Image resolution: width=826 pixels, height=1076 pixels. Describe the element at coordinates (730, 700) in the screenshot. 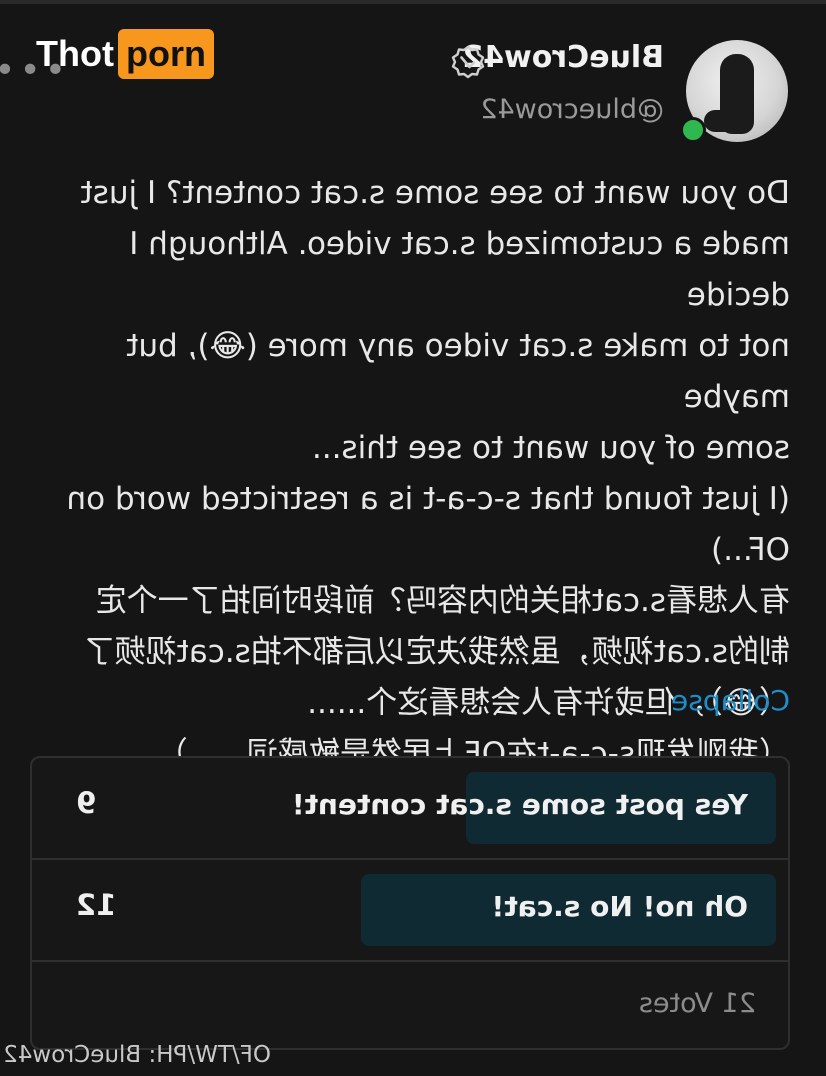

I see `collapse-link: Collapse` at that location.